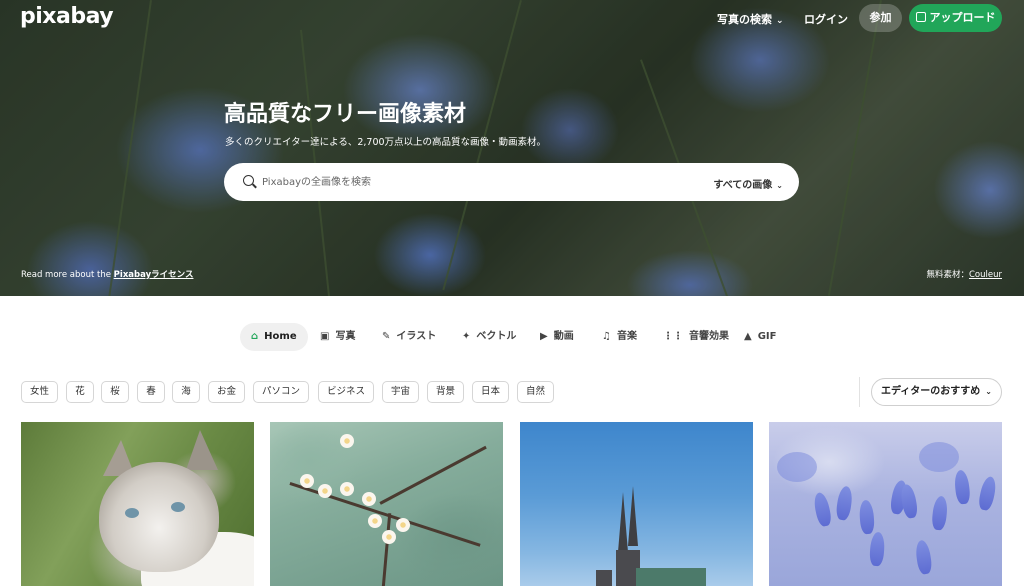  Describe the element at coordinates (962, 17) in the screenshot. I see `upload-label: アップロード` at that location.